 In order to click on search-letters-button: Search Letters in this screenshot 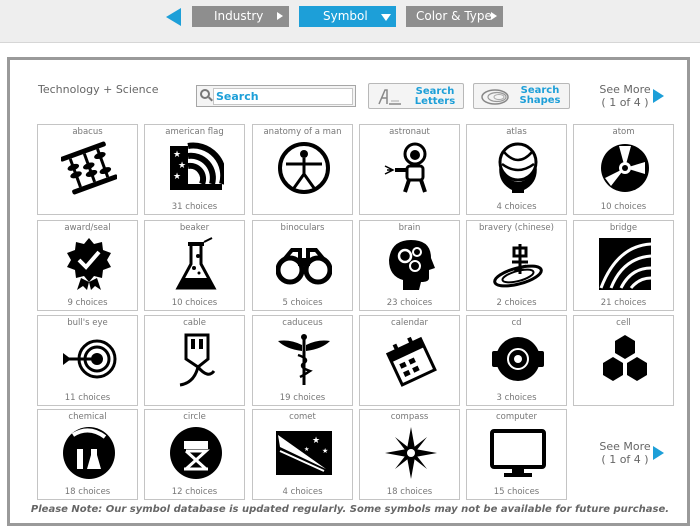, I will do `click(416, 96)`.